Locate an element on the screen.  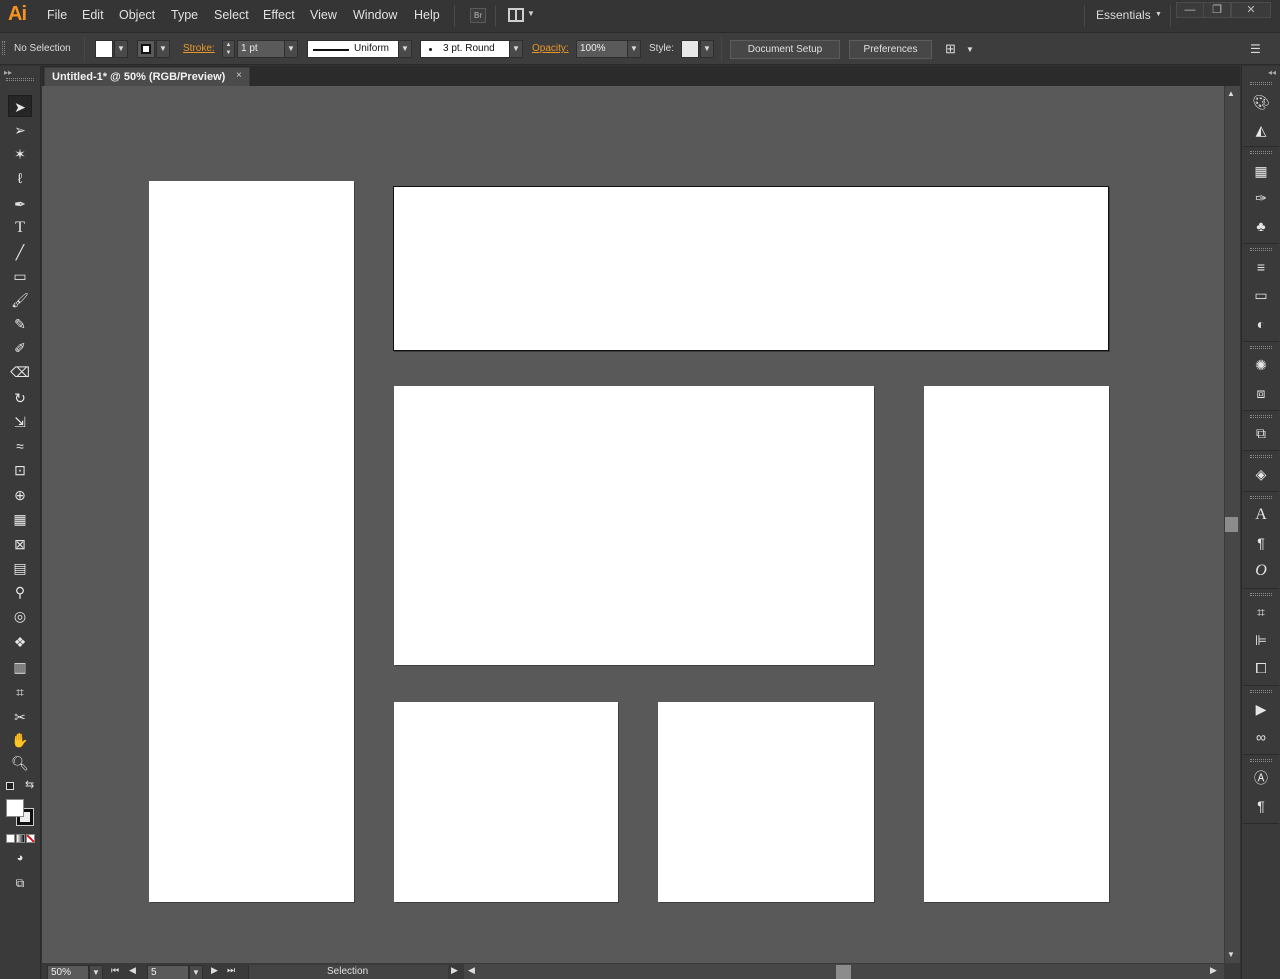
shape-builder-tool-icon: ⊕ is located at coordinates (20, 495).